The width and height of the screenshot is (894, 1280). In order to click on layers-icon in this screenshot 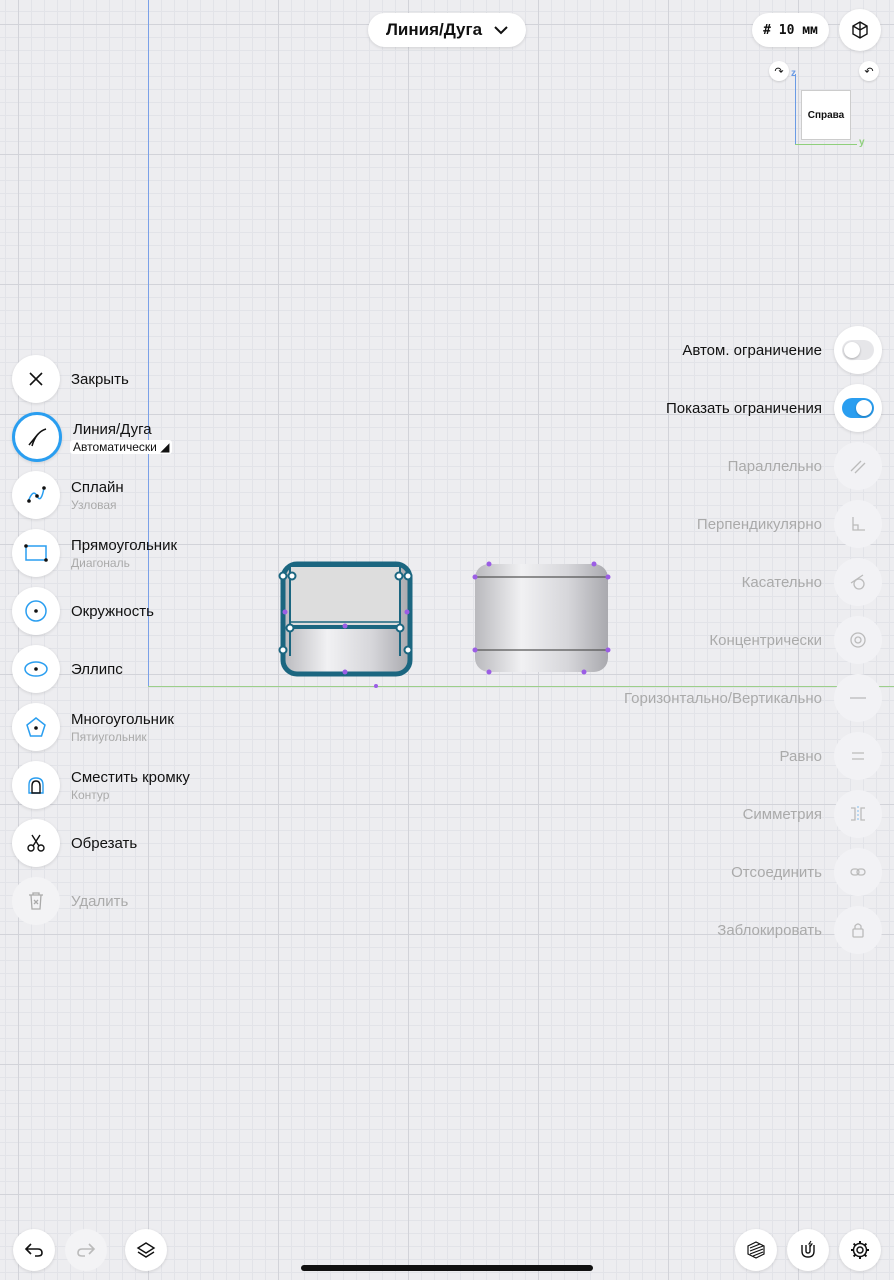, I will do `click(146, 1250)`.